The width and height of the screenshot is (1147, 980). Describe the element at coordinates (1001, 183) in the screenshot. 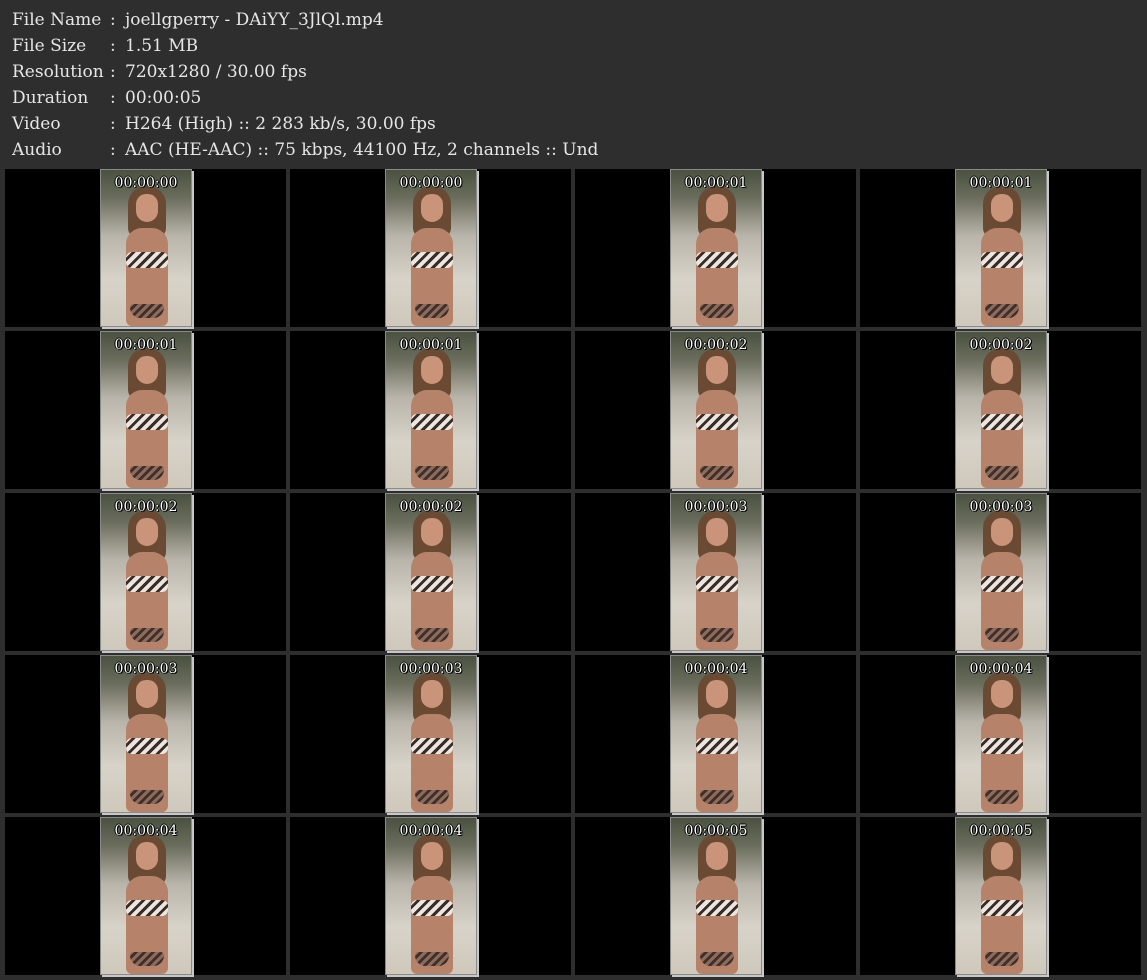

I see `frame-timestamp: 00:00:01` at that location.